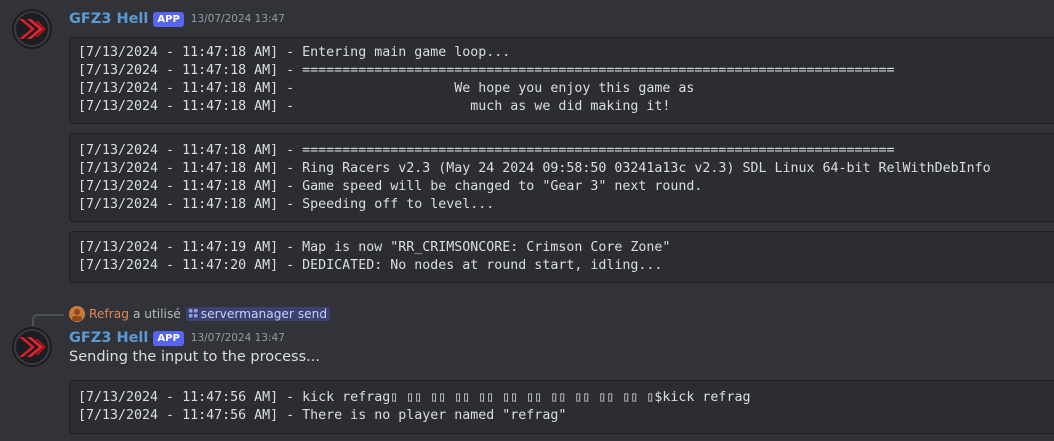  What do you see at coordinates (193, 314) in the screenshot?
I see `slash-command-icon` at bounding box center [193, 314].